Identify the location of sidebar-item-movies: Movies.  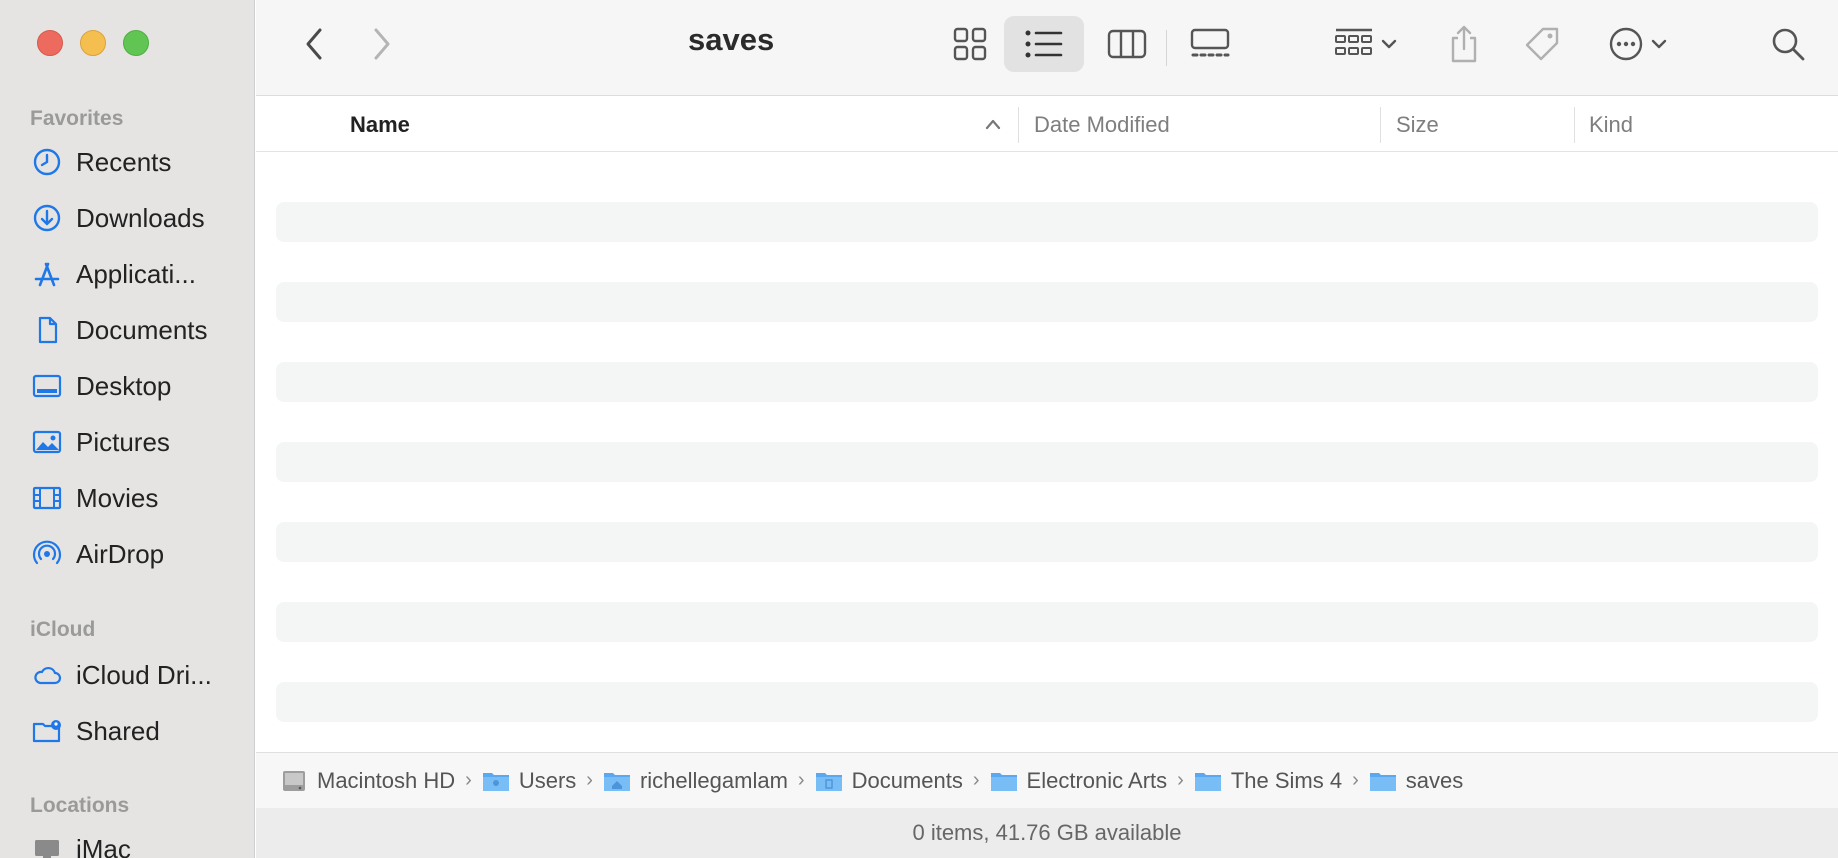
(94, 498).